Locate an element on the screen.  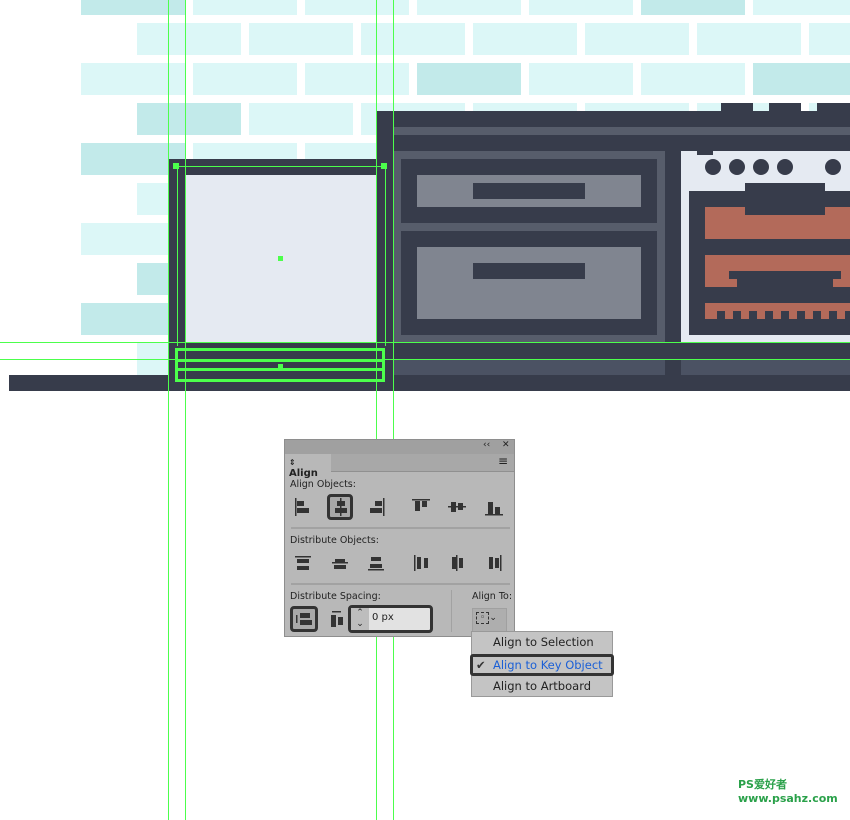
vertical-align-bottom-button is located at coordinates (494, 507).